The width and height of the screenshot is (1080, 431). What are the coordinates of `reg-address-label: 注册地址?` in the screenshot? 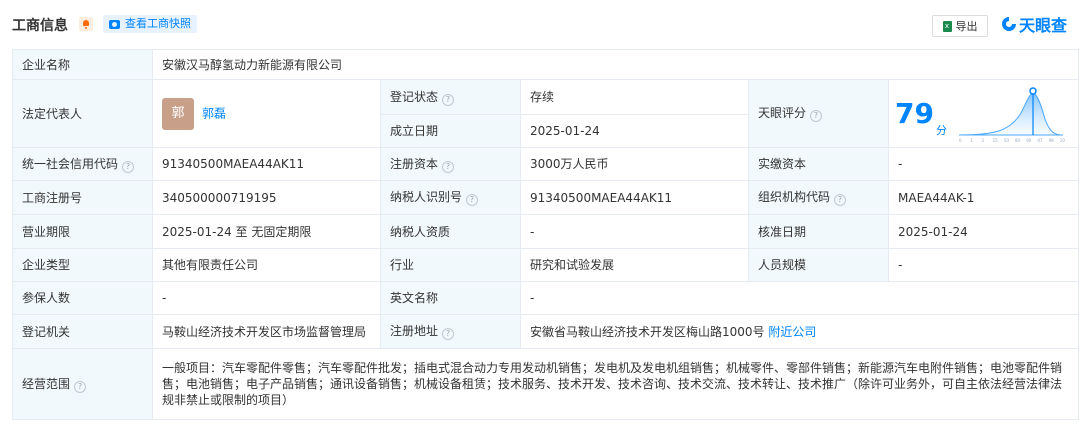 It's located at (450, 331).